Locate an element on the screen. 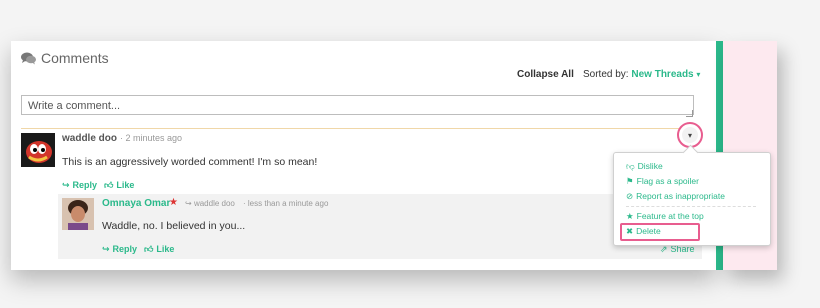 This screenshot has width=820, height=308. menu-item-label: Flag as a spoiler is located at coordinates (667, 181).